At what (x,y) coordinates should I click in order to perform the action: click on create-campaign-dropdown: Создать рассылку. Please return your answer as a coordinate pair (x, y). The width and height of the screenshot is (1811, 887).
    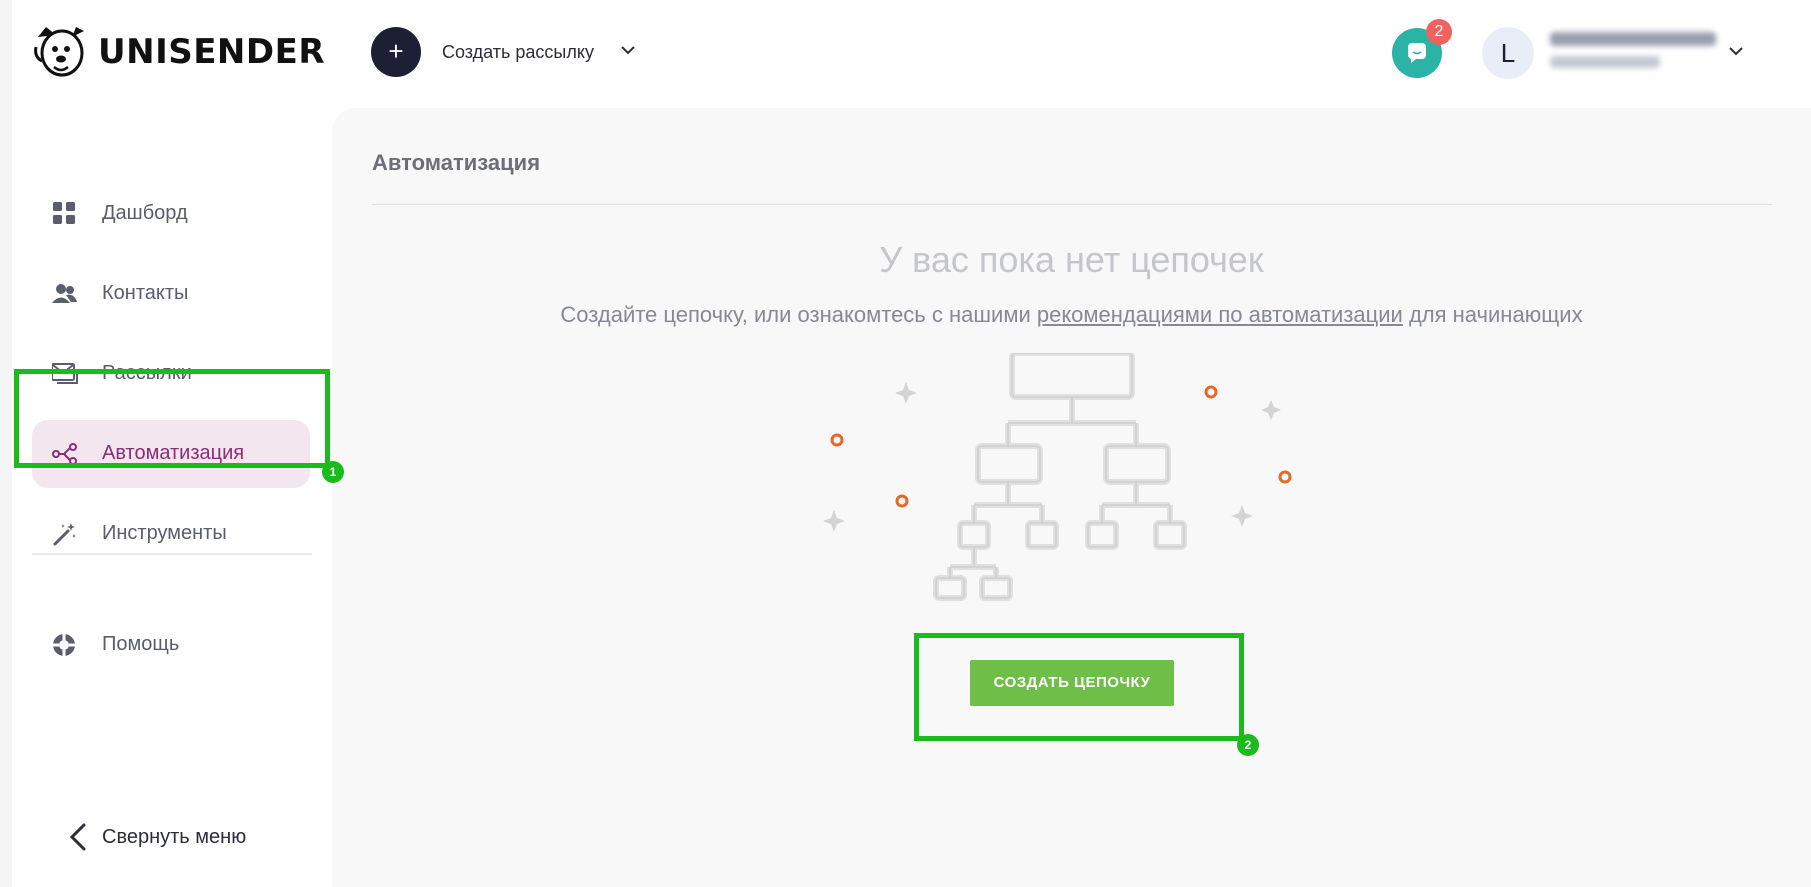
    Looking at the image, I should click on (518, 52).